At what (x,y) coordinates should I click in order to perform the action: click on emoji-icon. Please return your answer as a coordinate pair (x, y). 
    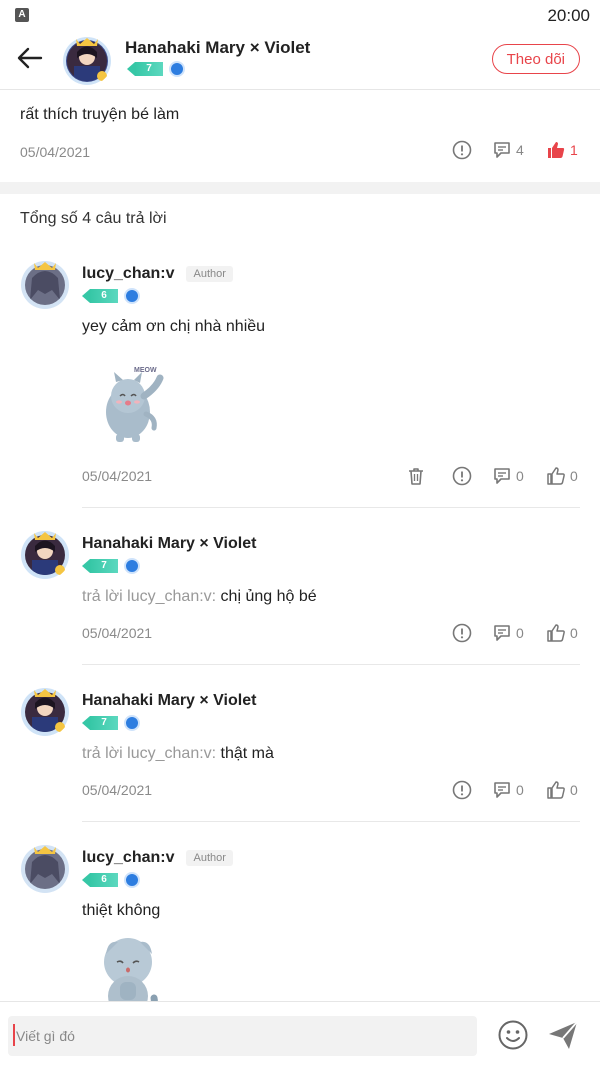
    Looking at the image, I should click on (513, 1035).